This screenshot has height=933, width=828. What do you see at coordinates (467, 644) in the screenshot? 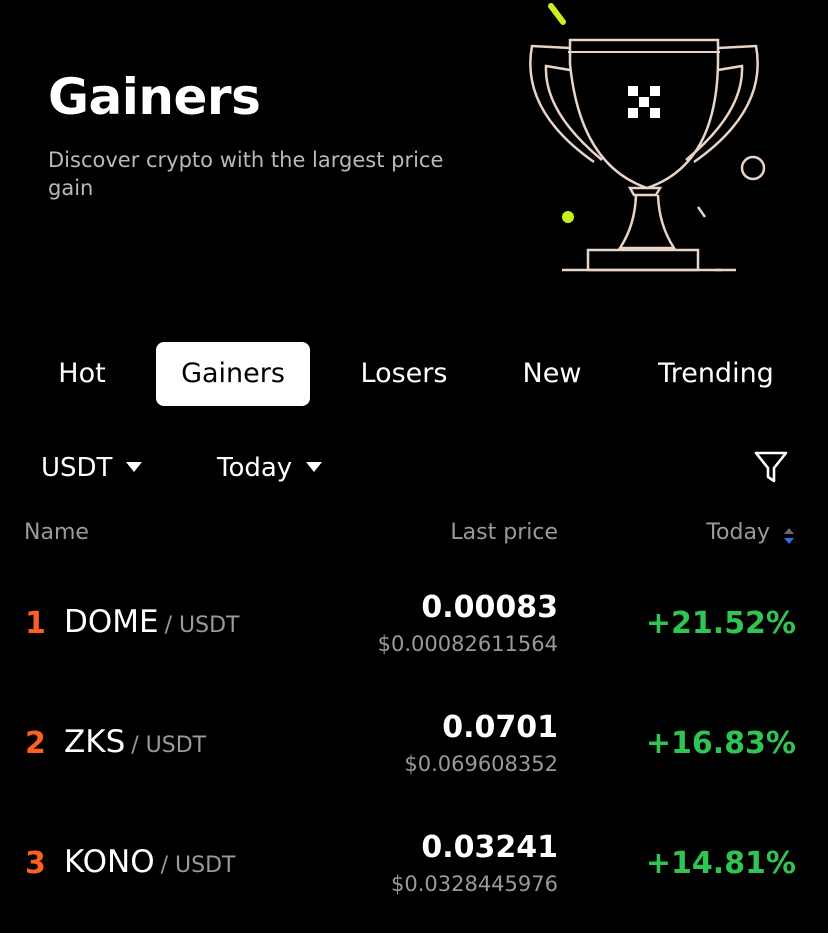
I see `fiat-price: $0.00082611564` at bounding box center [467, 644].